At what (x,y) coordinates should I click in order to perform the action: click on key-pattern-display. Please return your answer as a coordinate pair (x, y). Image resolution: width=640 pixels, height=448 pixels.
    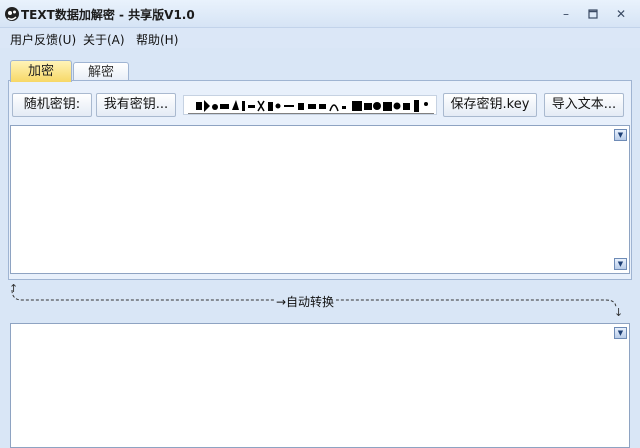
    Looking at the image, I should click on (310, 105).